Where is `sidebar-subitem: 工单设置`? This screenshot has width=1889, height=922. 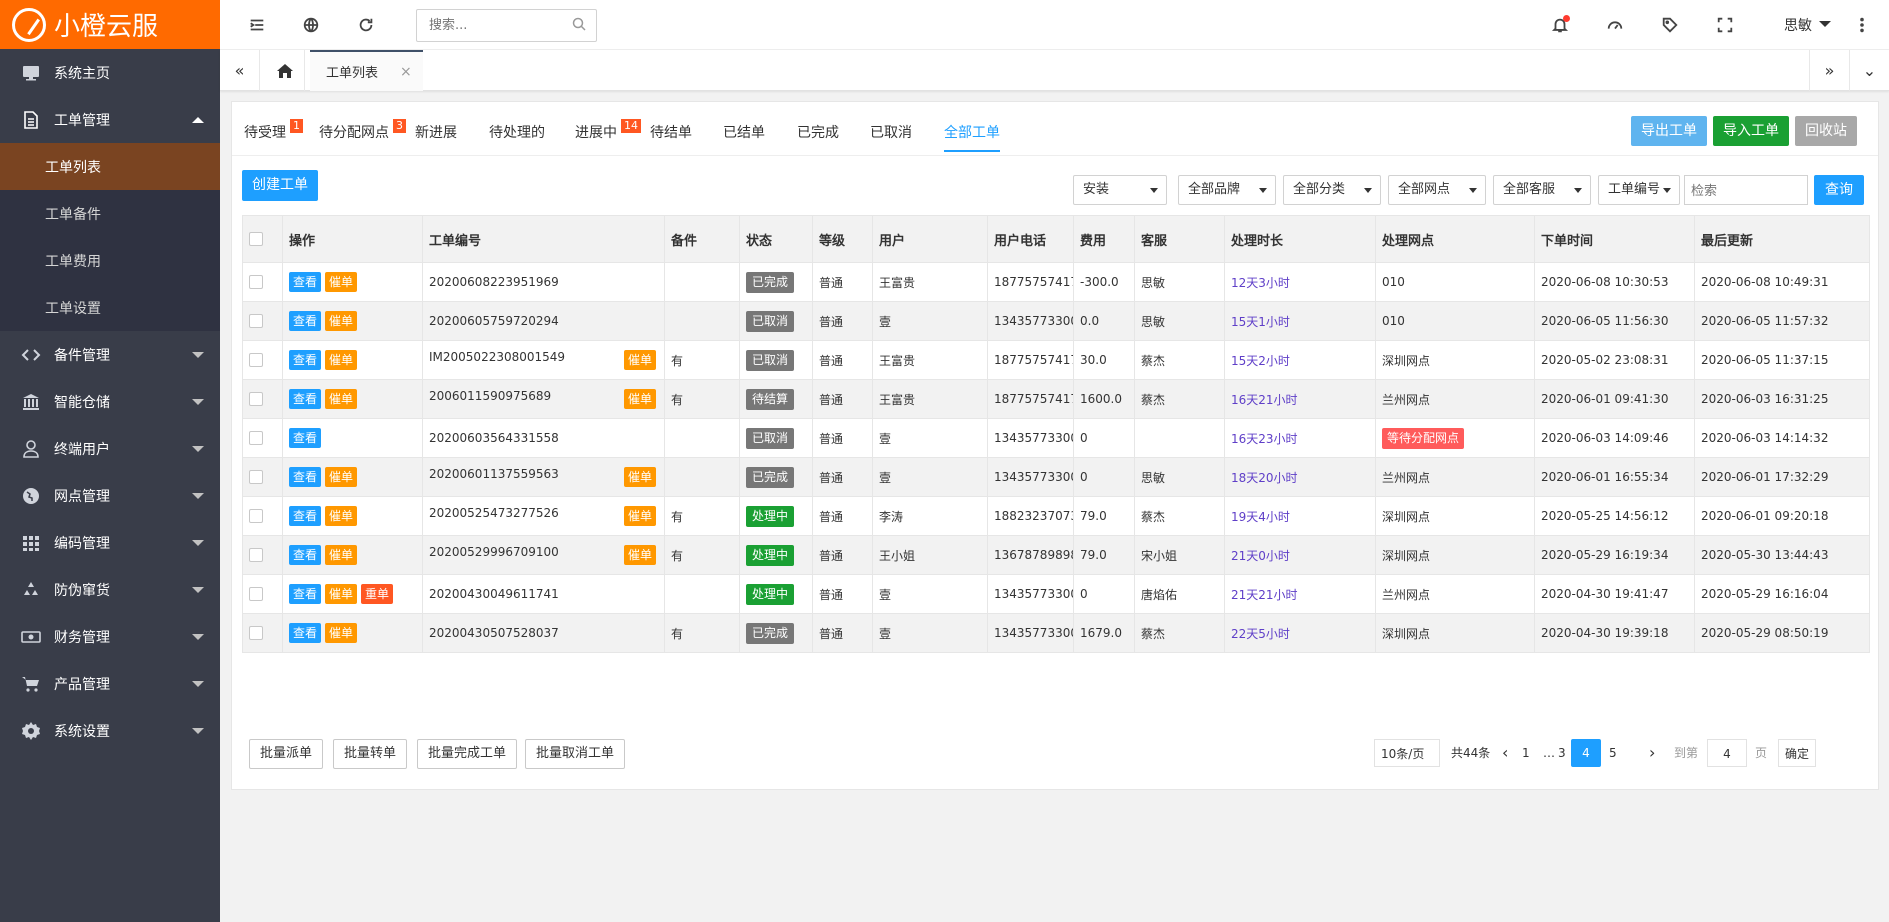 sidebar-subitem: 工单设置 is located at coordinates (110, 307).